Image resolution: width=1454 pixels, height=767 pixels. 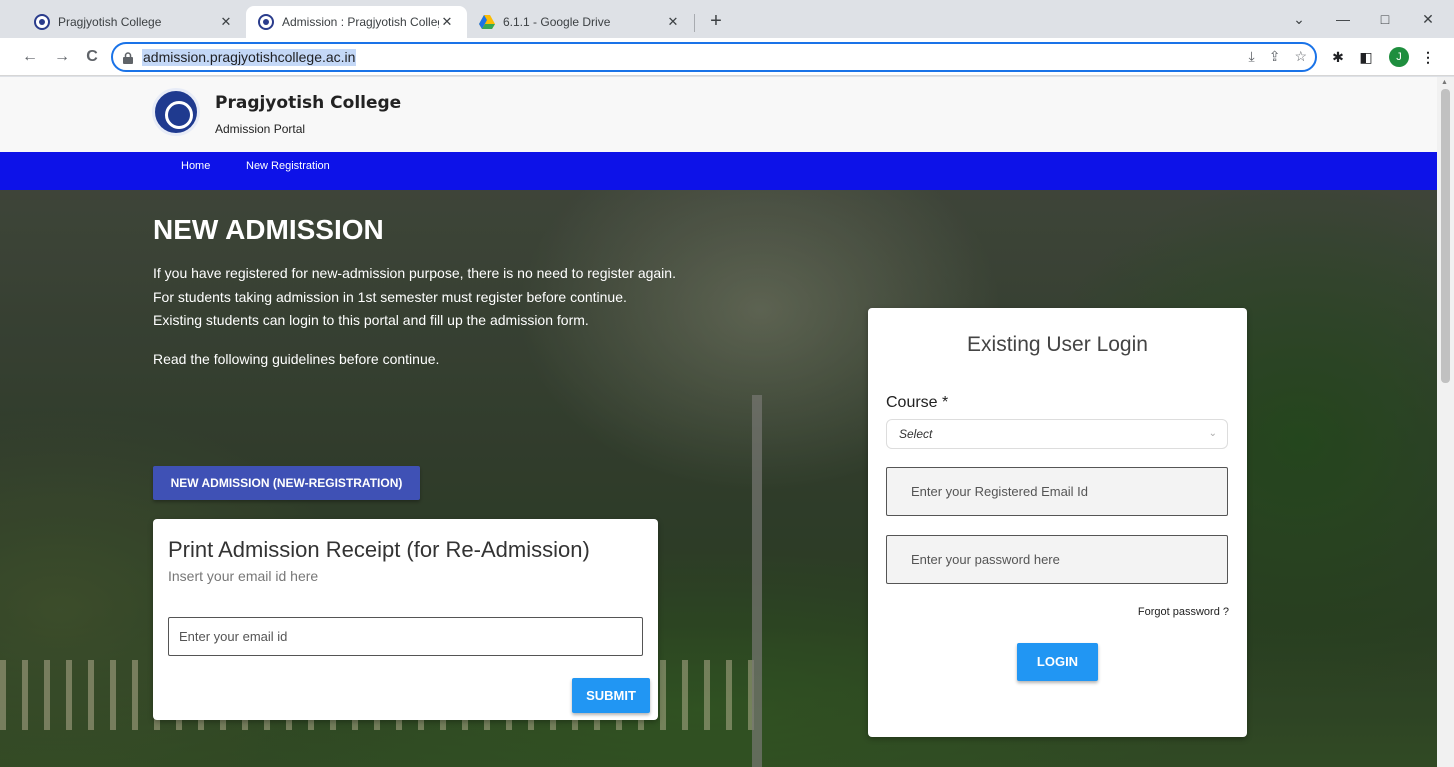 I want to click on course-select-value: Select, so click(x=916, y=434).